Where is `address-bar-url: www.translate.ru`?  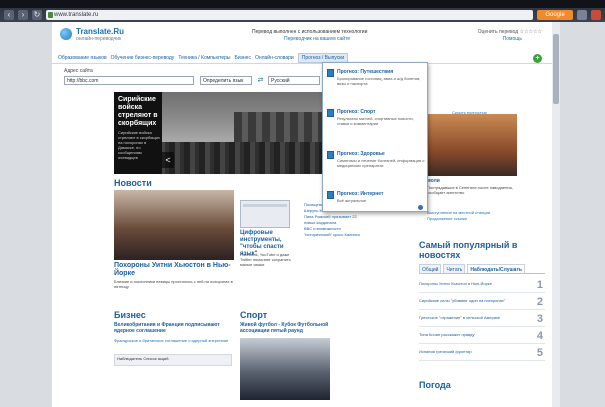 address-bar-url: www.translate.ru is located at coordinates (76, 15).